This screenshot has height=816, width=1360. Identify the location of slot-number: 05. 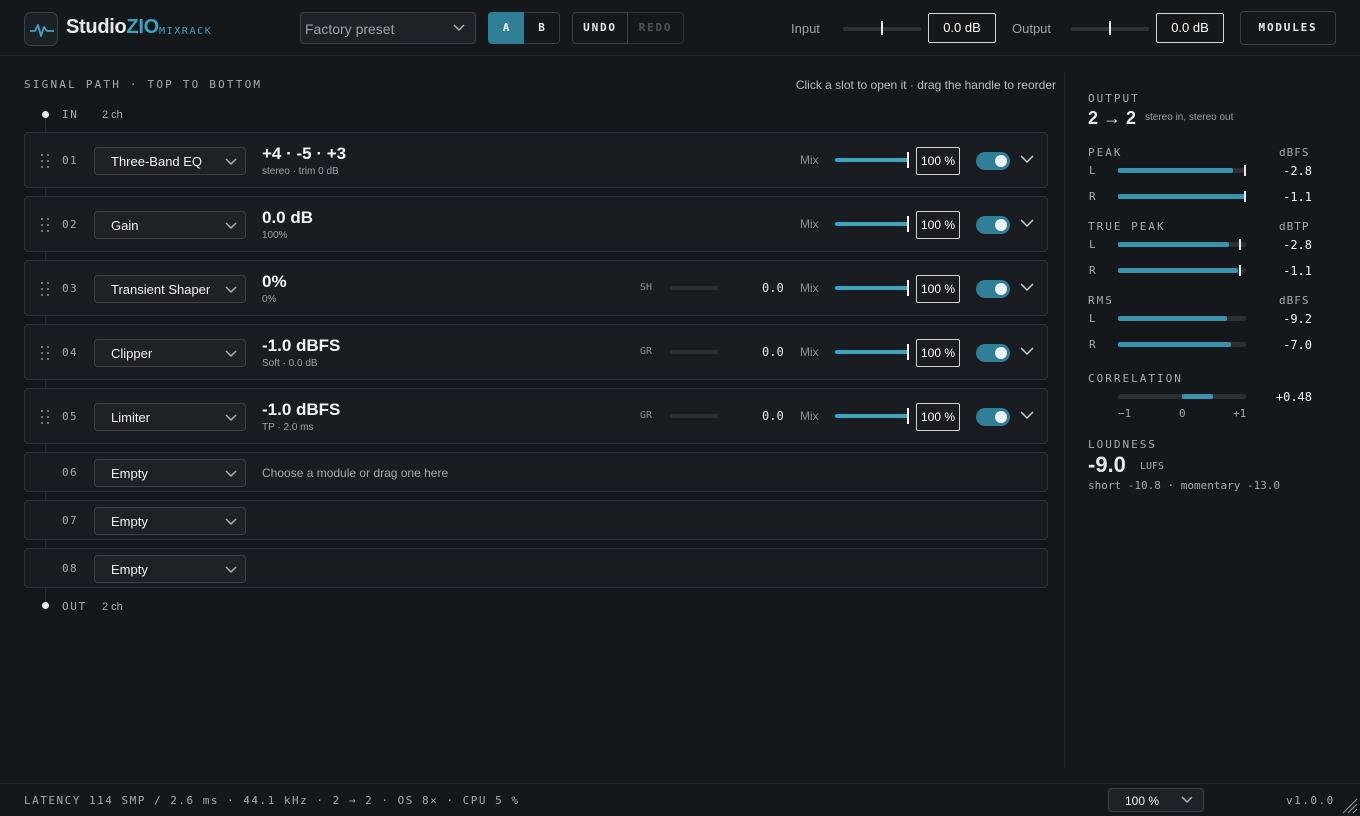
(70, 416).